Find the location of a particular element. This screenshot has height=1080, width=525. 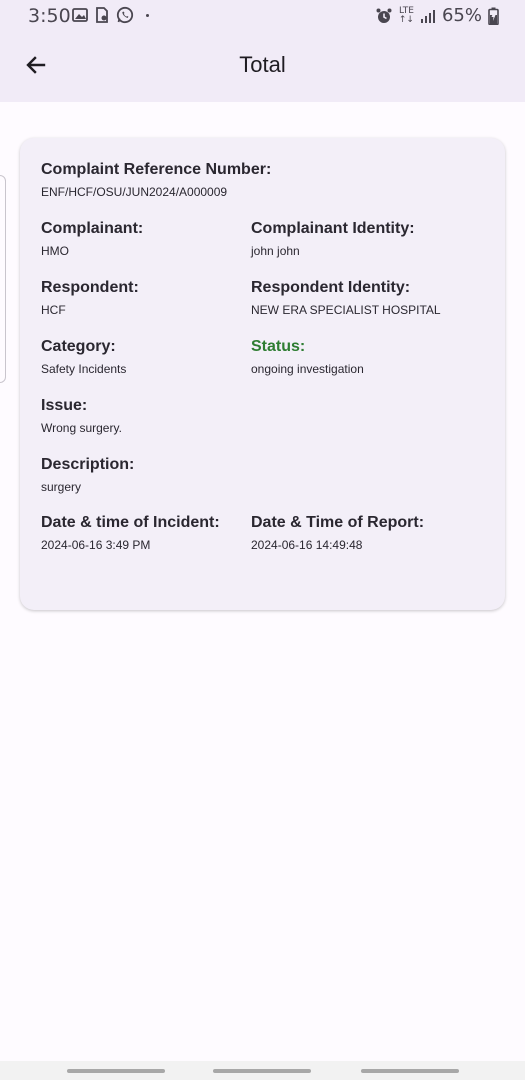

nav-back-handle is located at coordinates (410, 1071).